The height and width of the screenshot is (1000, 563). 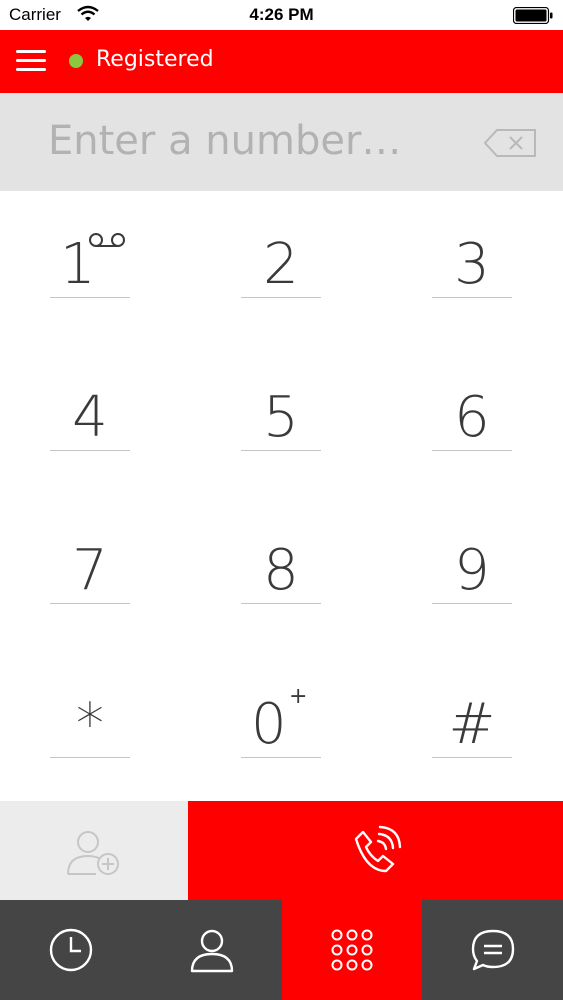 I want to click on registration-status-label: Registered, so click(x=155, y=59).